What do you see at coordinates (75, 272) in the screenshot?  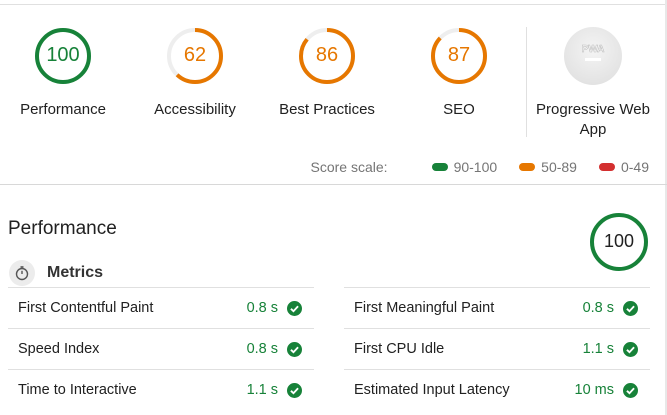 I see `metrics-title: Metrics` at bounding box center [75, 272].